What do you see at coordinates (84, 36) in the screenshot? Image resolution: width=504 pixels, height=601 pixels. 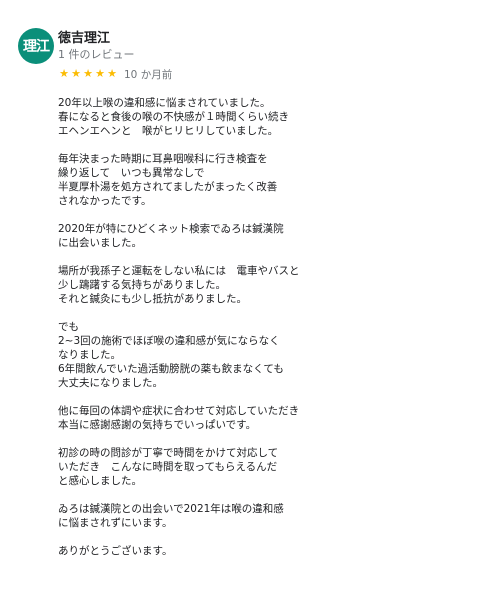 I see `reviewer-name: 徳吉理江` at bounding box center [84, 36].